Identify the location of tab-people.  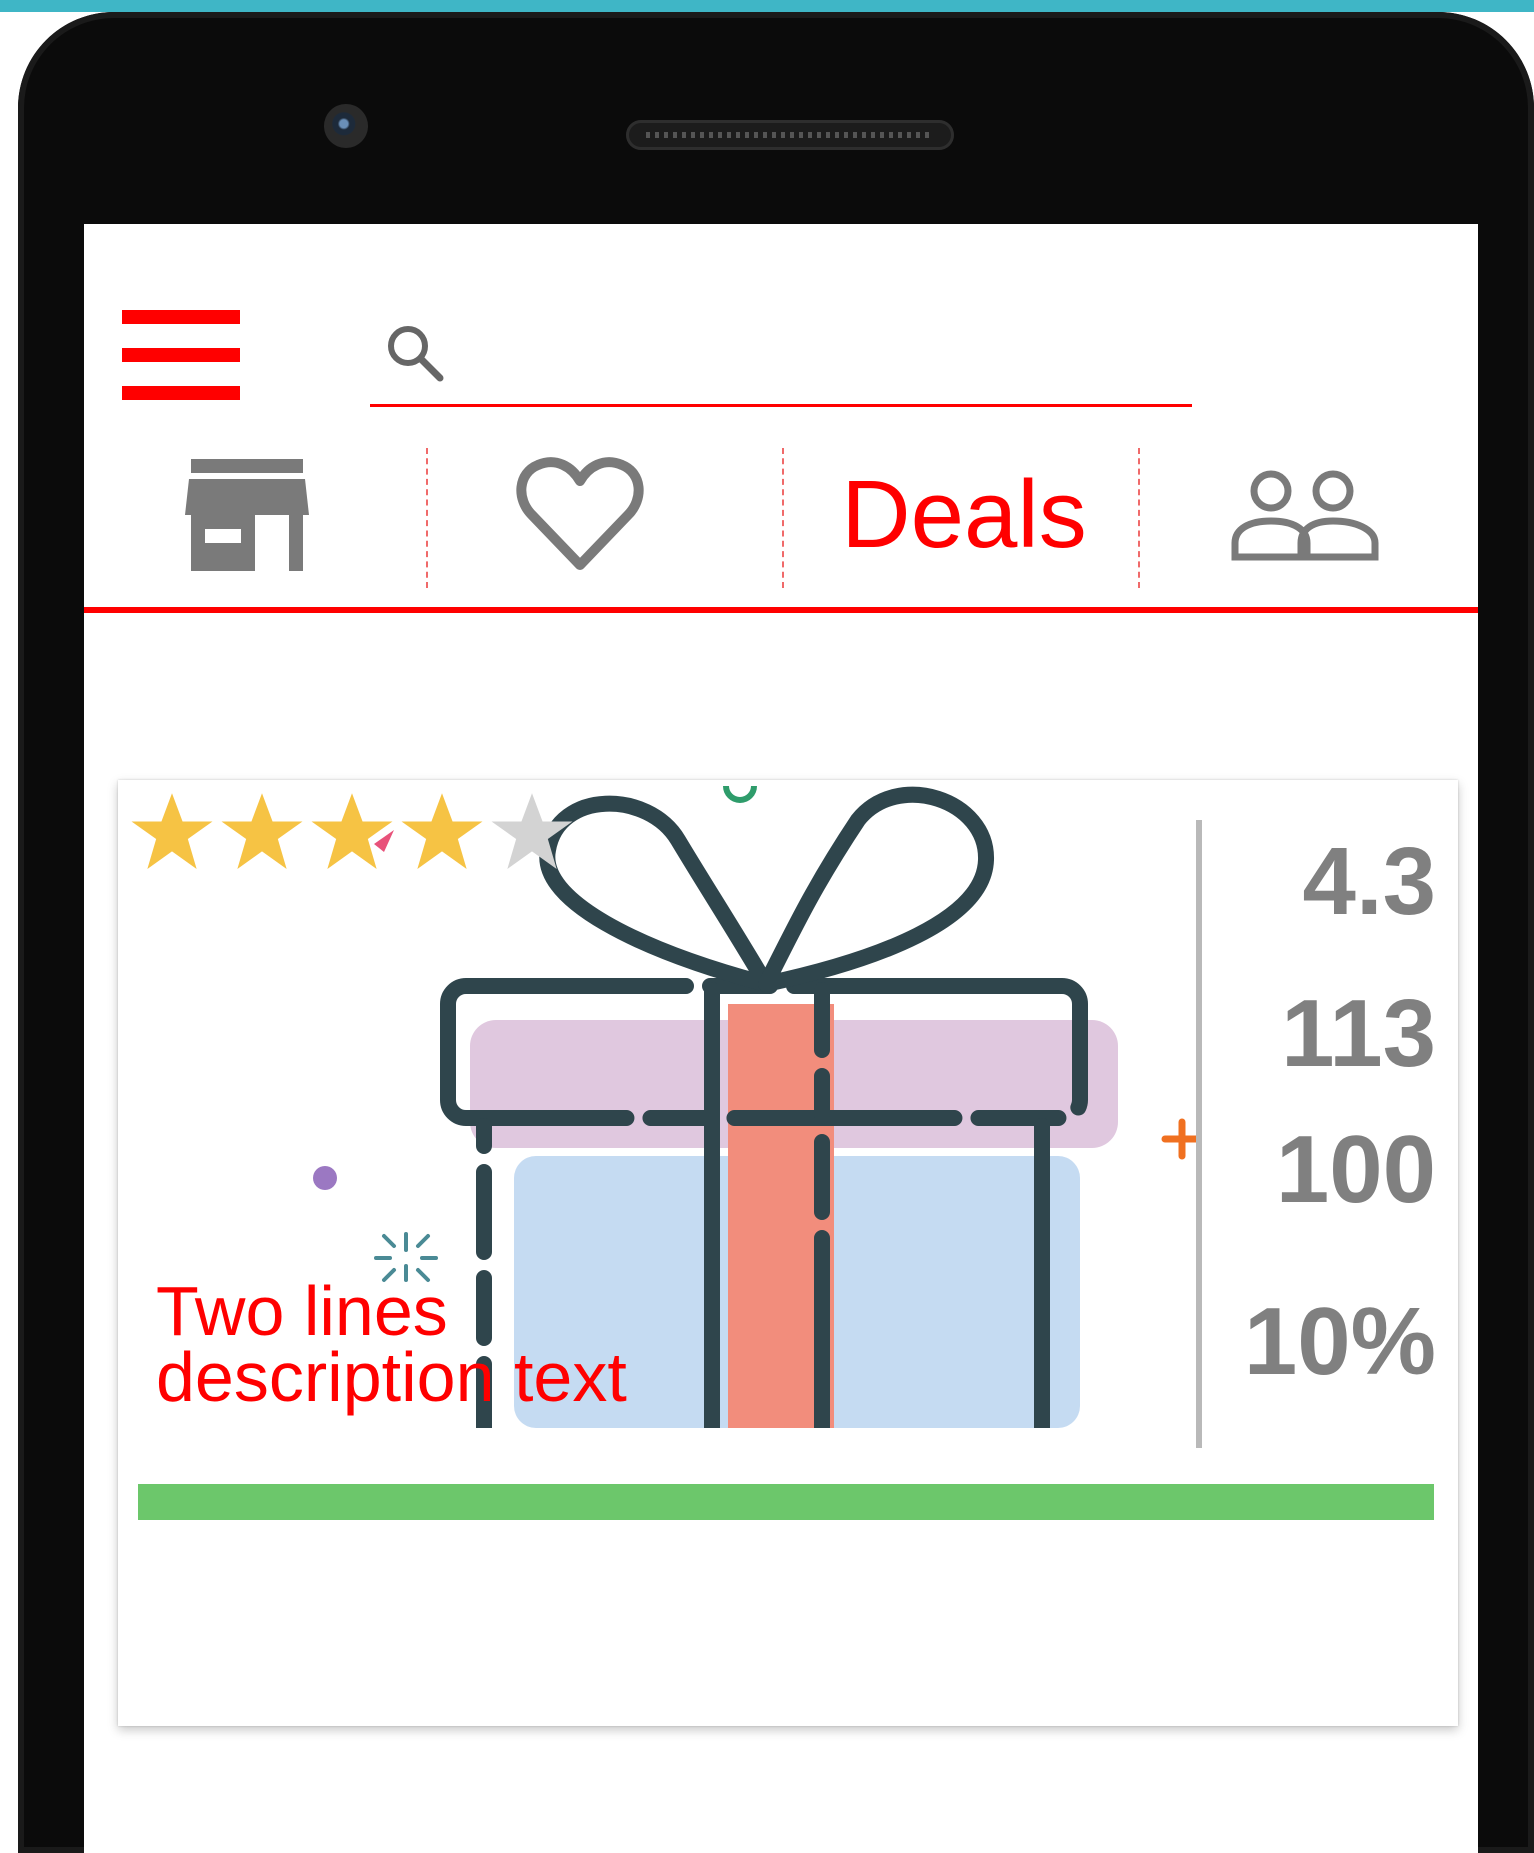
(1305, 515).